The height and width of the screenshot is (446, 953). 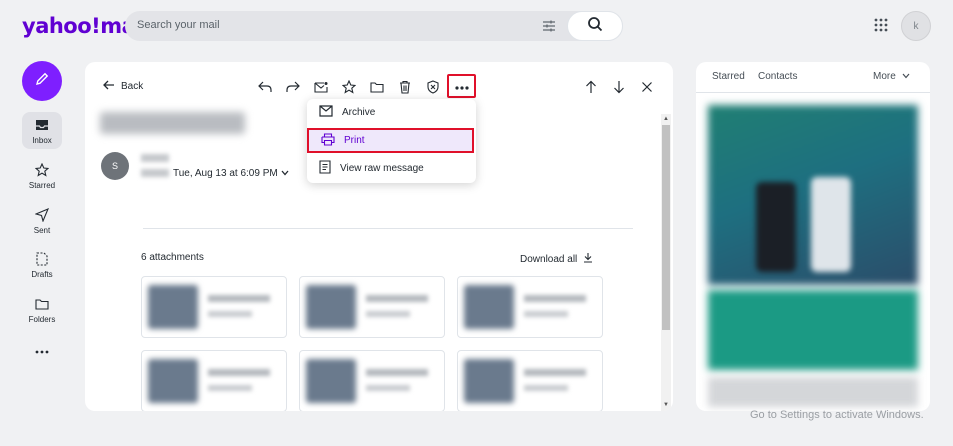 I want to click on spam-shield-icon, so click(x=433, y=87).